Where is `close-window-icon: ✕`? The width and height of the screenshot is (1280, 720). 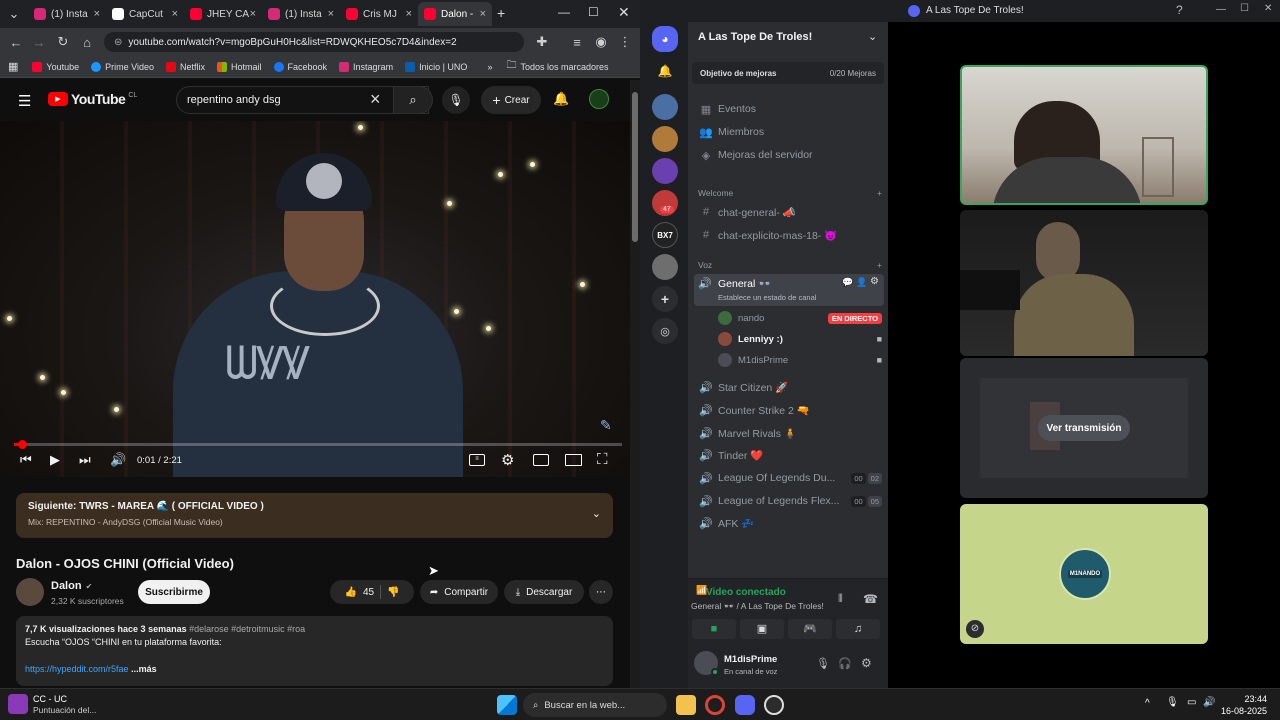 close-window-icon: ✕ is located at coordinates (624, 12).